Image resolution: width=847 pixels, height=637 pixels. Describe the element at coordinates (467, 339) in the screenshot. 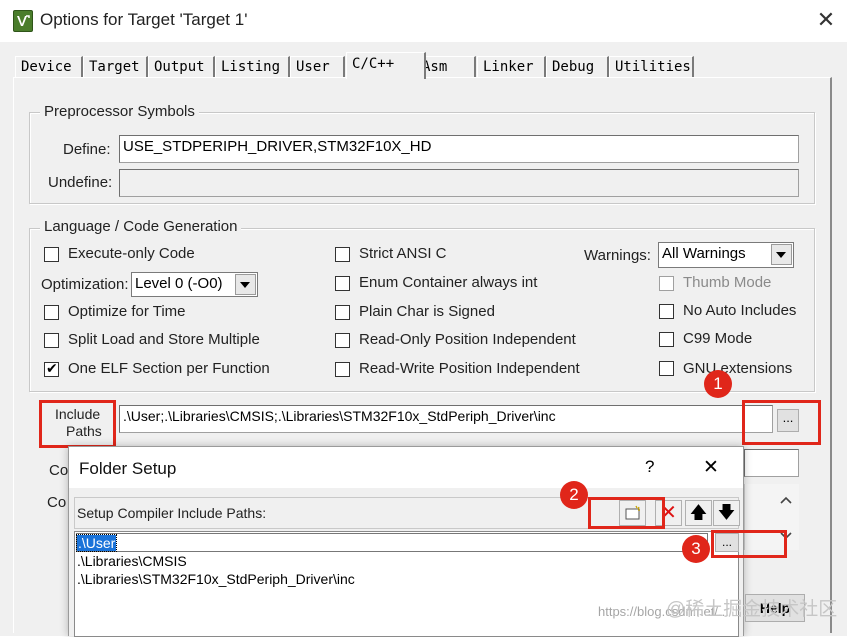

I see `ro-position-label: Read-Only Position Independent` at that location.